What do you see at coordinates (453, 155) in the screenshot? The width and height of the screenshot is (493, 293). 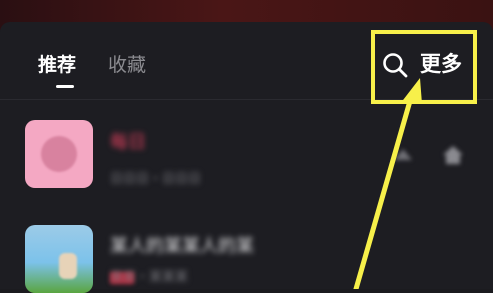 I see `home-icon` at bounding box center [453, 155].